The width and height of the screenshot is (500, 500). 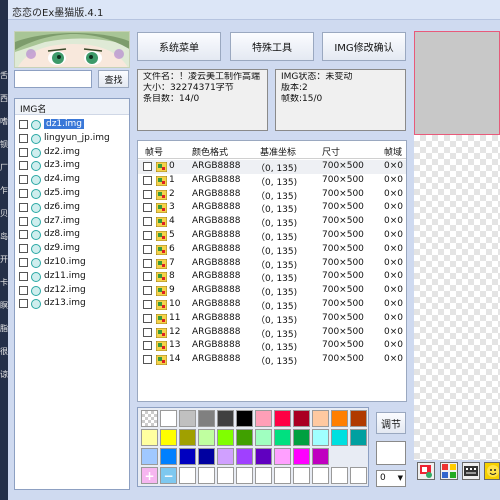 I want to click on zoom-select: 0 ▼, so click(x=391, y=478).